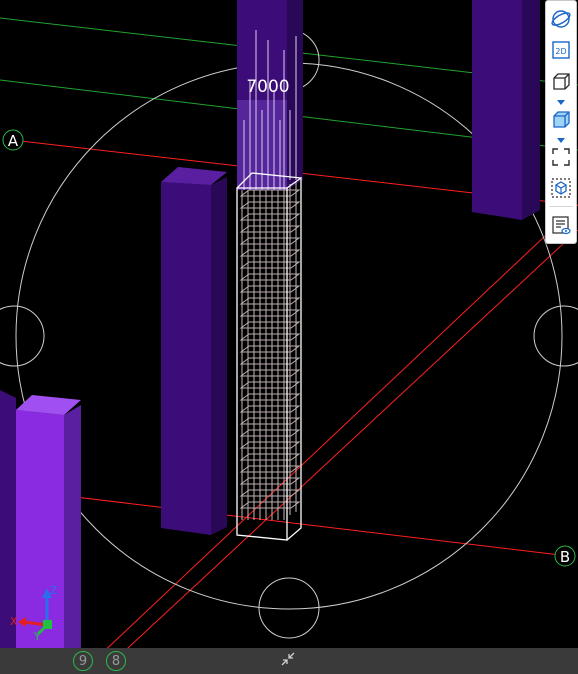  I want to click on properties-button, so click(561, 225).